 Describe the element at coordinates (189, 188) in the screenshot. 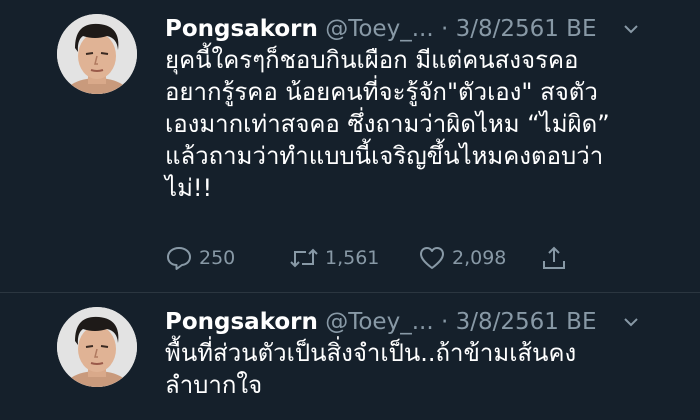

I see `tweet-text-line: ไม่!!` at that location.